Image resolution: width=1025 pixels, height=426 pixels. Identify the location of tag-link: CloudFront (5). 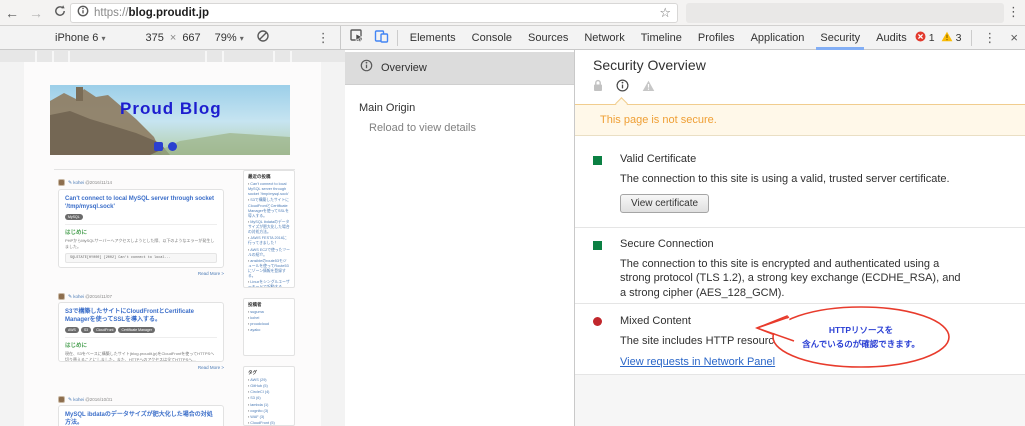
(269, 423).